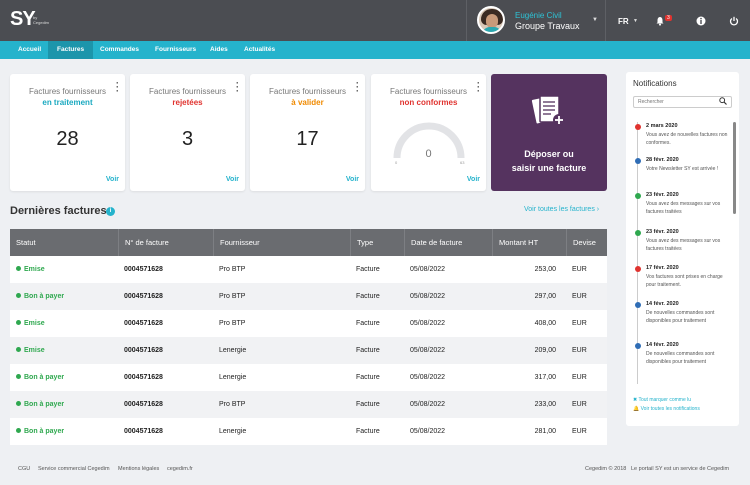 This screenshot has width=750, height=485. Describe the element at coordinates (536, 20) in the screenshot. I see `user-menu: Eugénie Civil Groupe Travaux ▼` at that location.